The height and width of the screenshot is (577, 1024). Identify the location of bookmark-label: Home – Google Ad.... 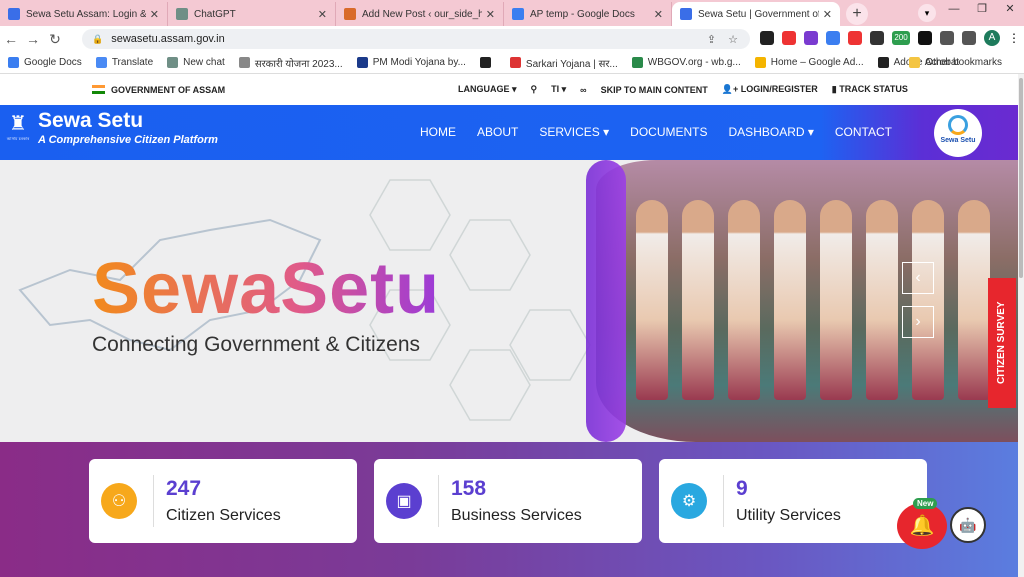
(817, 62).